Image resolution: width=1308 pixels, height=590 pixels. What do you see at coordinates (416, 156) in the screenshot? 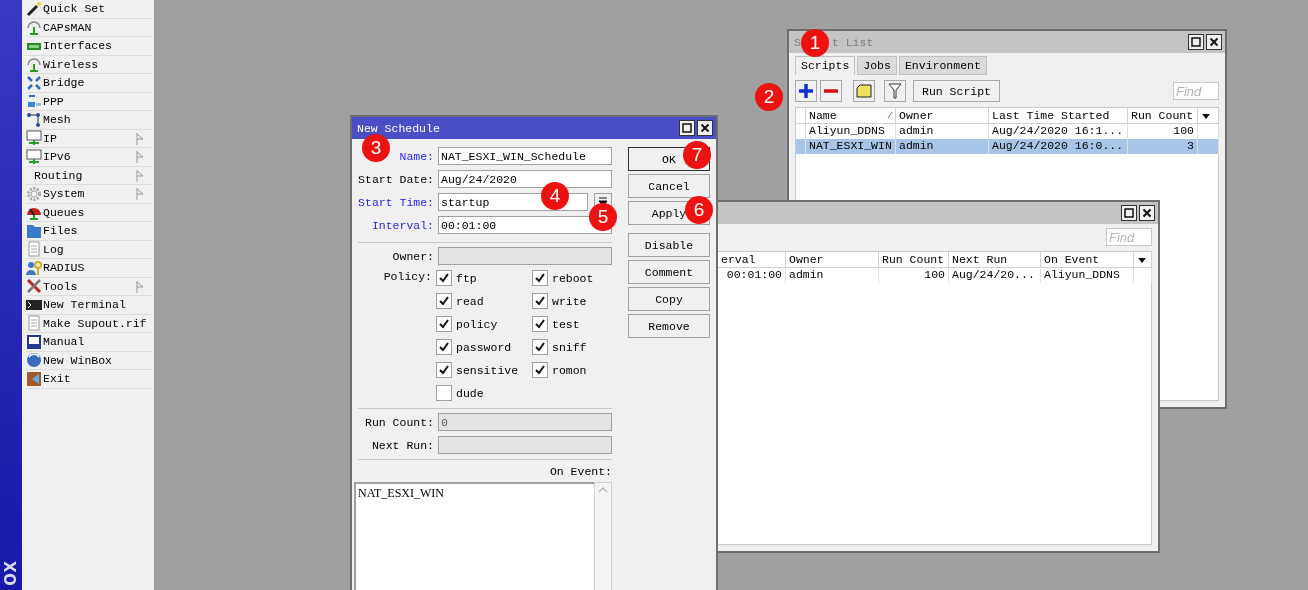
I see `field-label: Name:` at bounding box center [416, 156].